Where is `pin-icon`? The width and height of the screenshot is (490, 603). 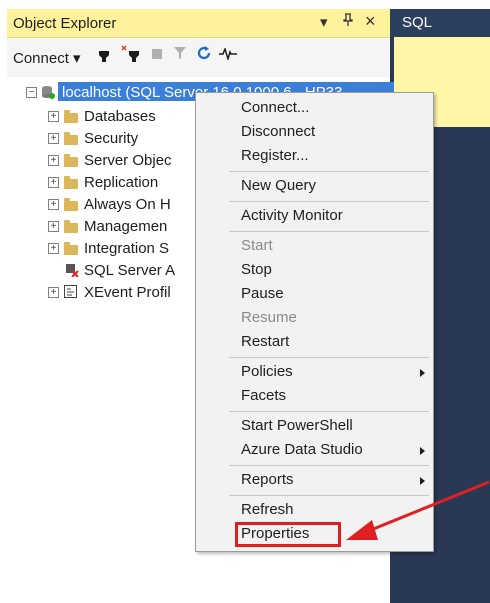 pin-icon is located at coordinates (348, 22).